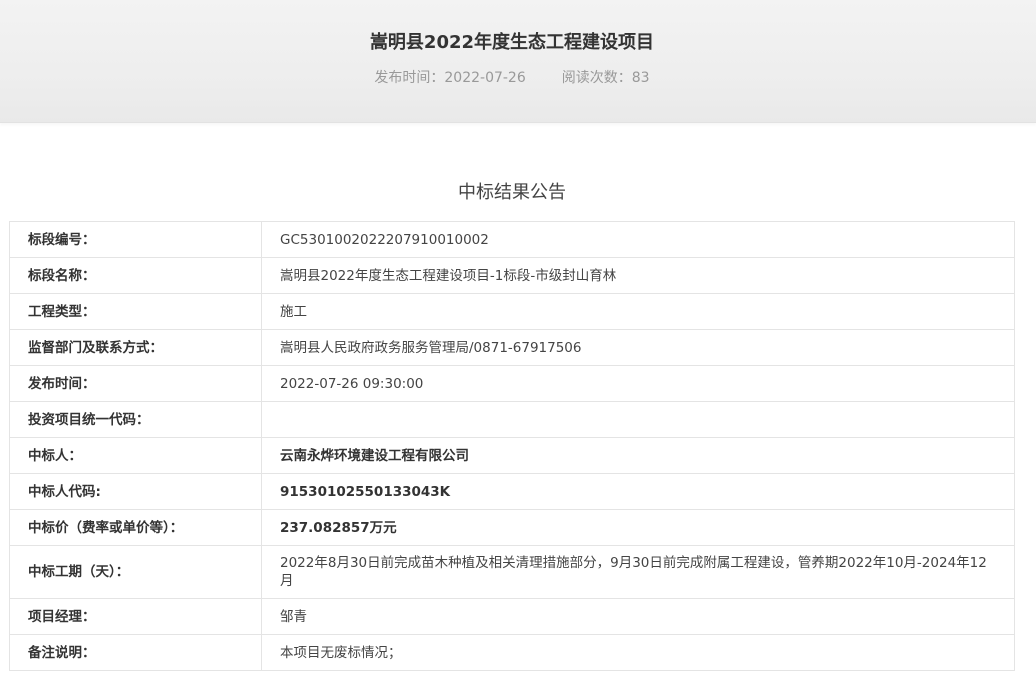 This screenshot has height=684, width=1036. I want to click on row-value-project-manager: 邹青, so click(638, 616).